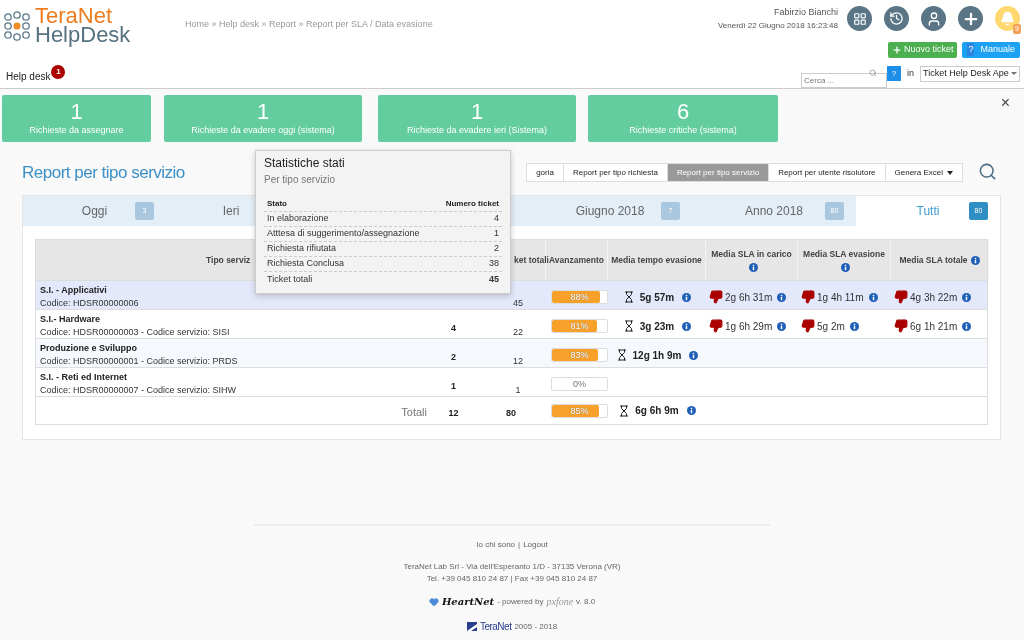 Image resolution: width=1024 pixels, height=640 pixels. I want to click on service-name: S.I. - Applicativi, so click(73, 290).